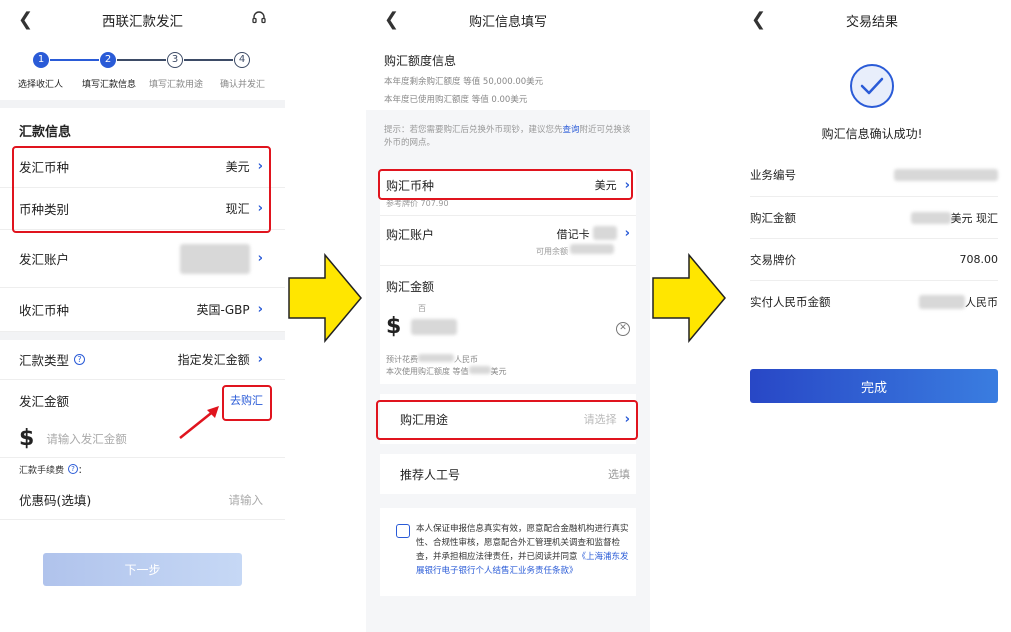 This screenshot has width=1011, height=632. Describe the element at coordinates (942, 302) in the screenshot. I see `rmb-redacted` at that location.